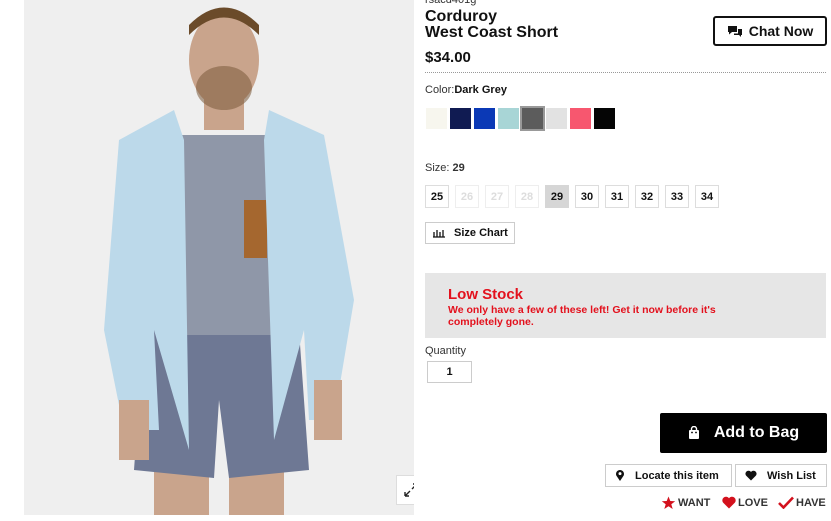  I want to click on quantity-label: Quantity, so click(445, 351).